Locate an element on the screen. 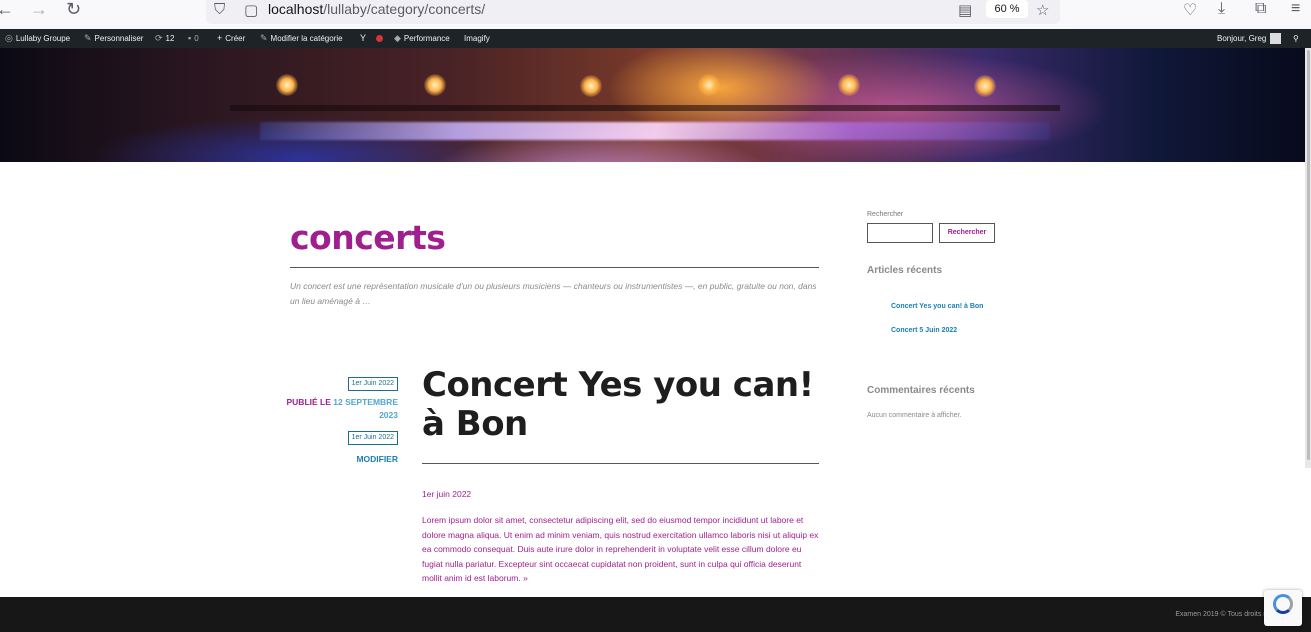  recaptcha-badge: · is located at coordinates (1283, 608).